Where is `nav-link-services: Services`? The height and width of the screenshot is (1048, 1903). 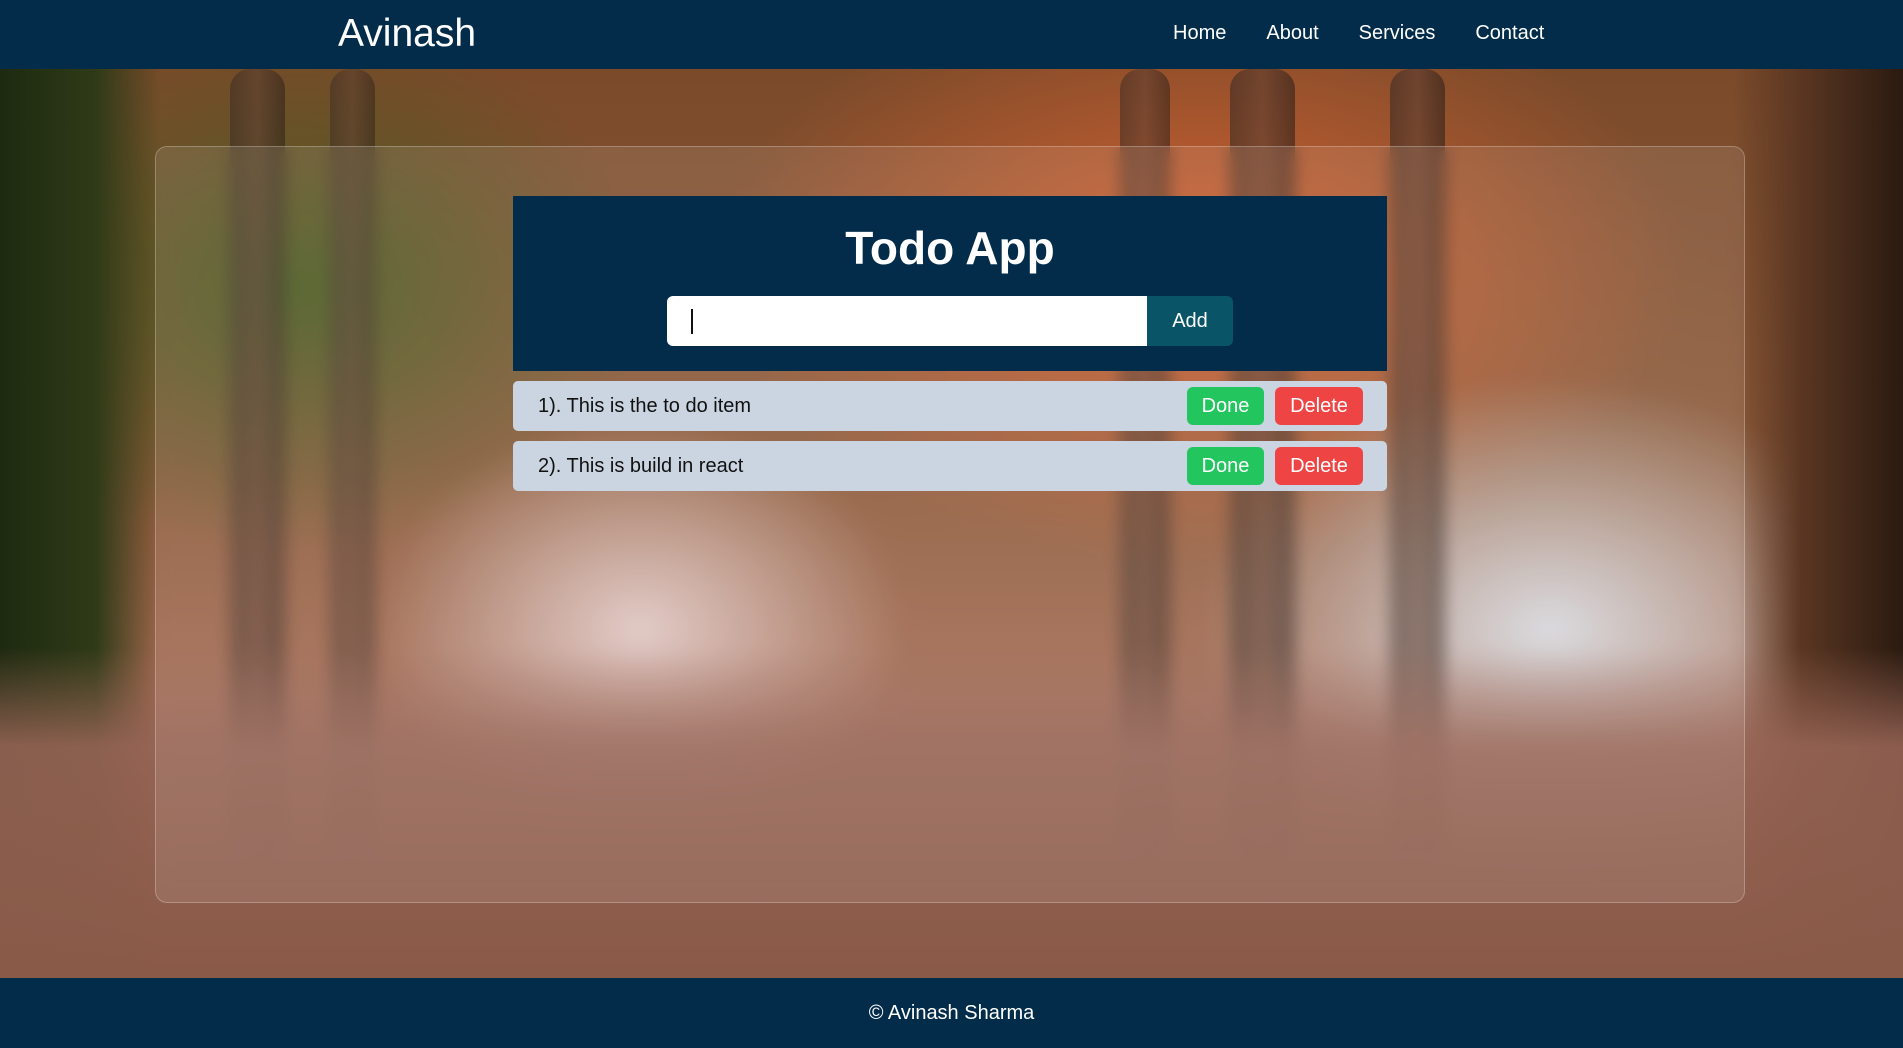 nav-link-services: Services is located at coordinates (1397, 33).